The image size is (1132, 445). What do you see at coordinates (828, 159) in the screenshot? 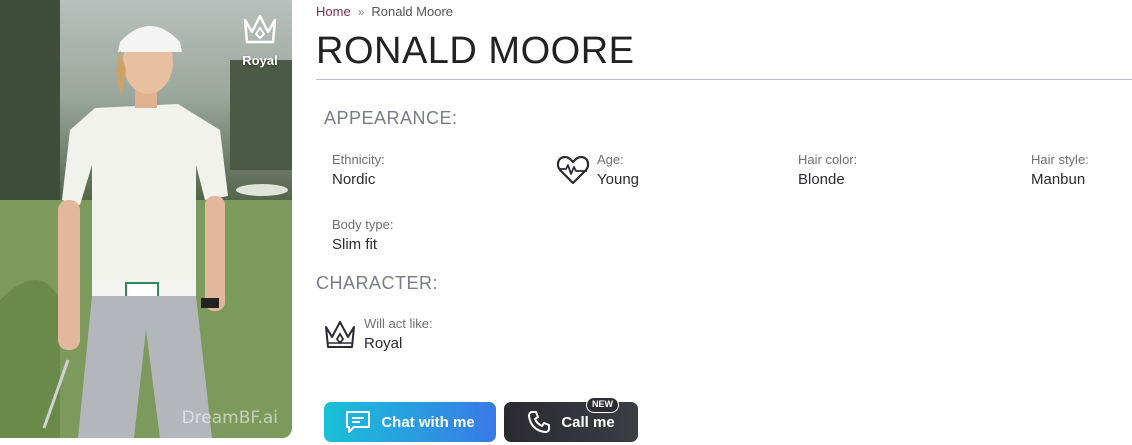
I see `attr-label: Hair color:` at bounding box center [828, 159].